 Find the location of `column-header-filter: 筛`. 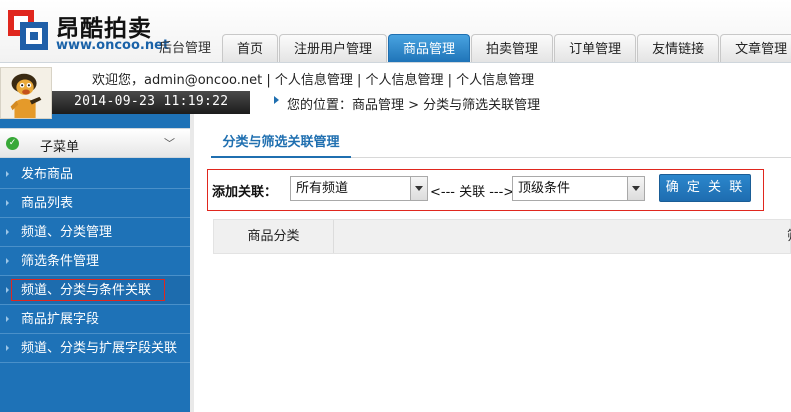

column-header-filter: 筛 is located at coordinates (789, 236).